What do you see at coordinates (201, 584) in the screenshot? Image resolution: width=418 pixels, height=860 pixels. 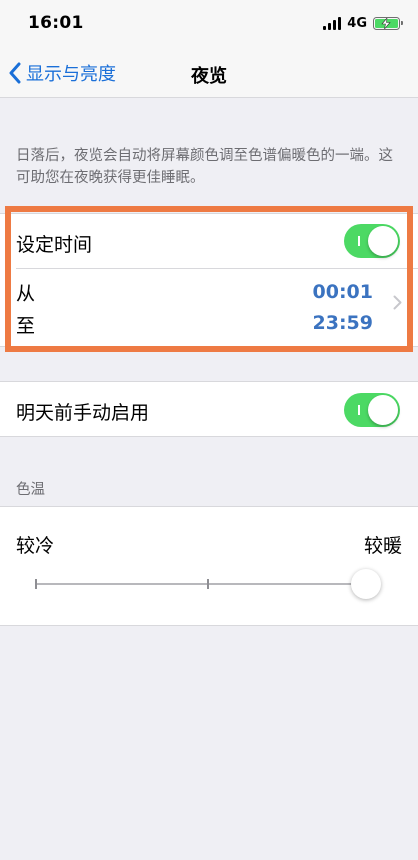 I see `color-temperature-slider-track` at bounding box center [201, 584].